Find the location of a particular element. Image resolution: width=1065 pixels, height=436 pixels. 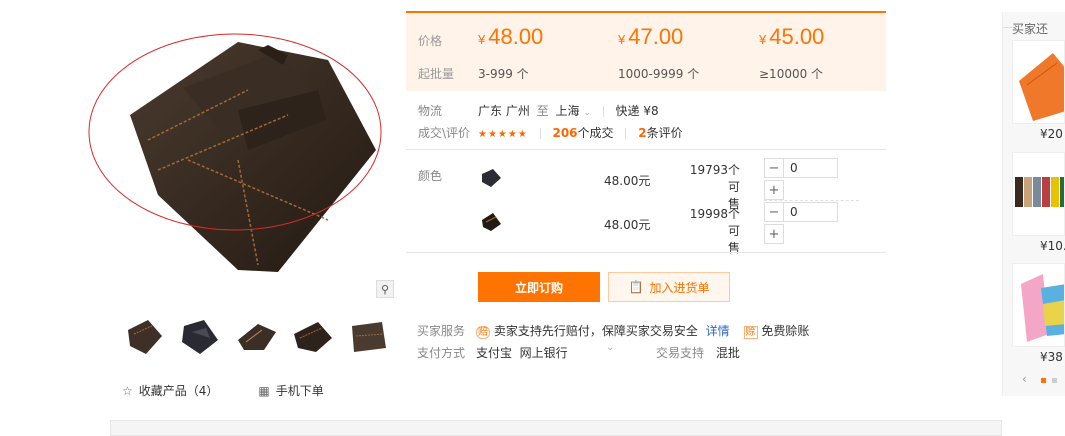

details-link: 详情 is located at coordinates (718, 331).